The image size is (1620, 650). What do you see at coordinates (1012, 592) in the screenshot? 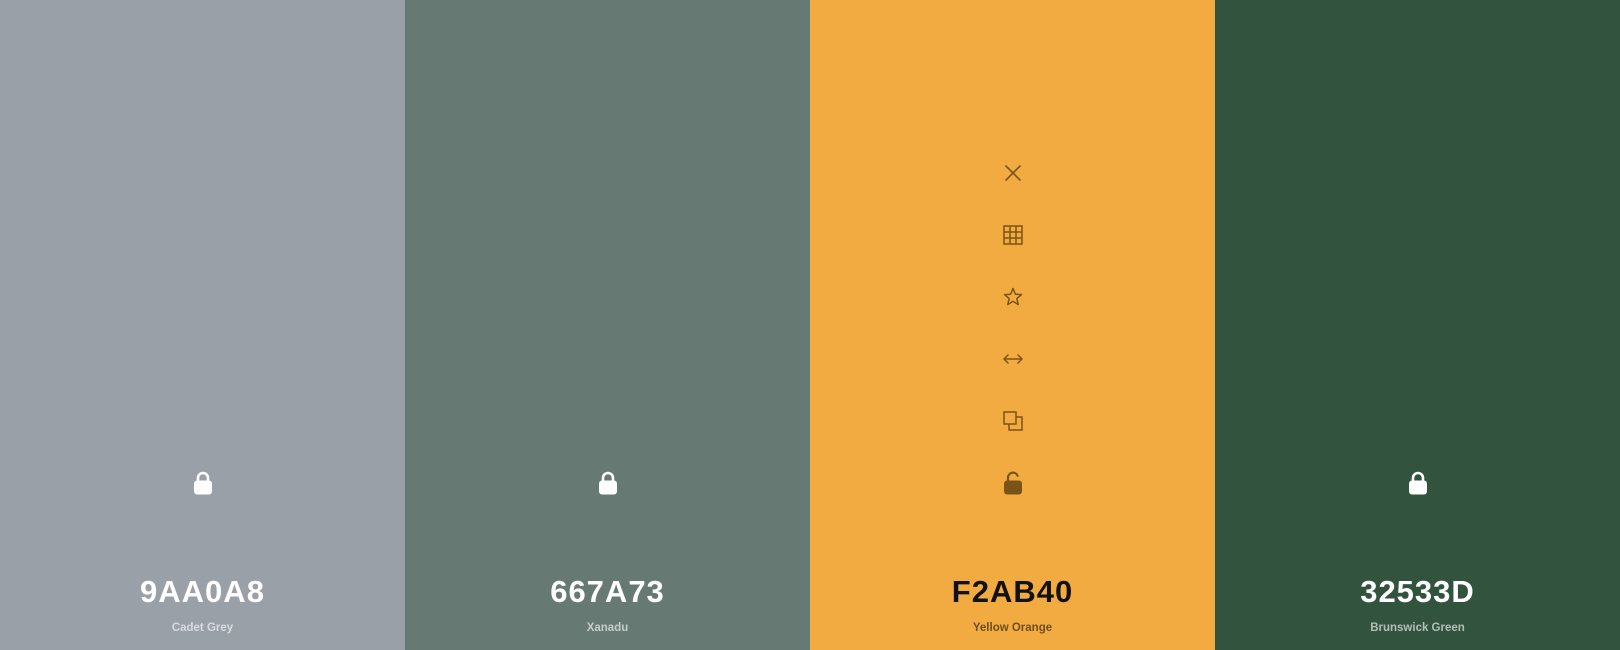
I see `color-hex-code: F2AB40` at bounding box center [1012, 592].